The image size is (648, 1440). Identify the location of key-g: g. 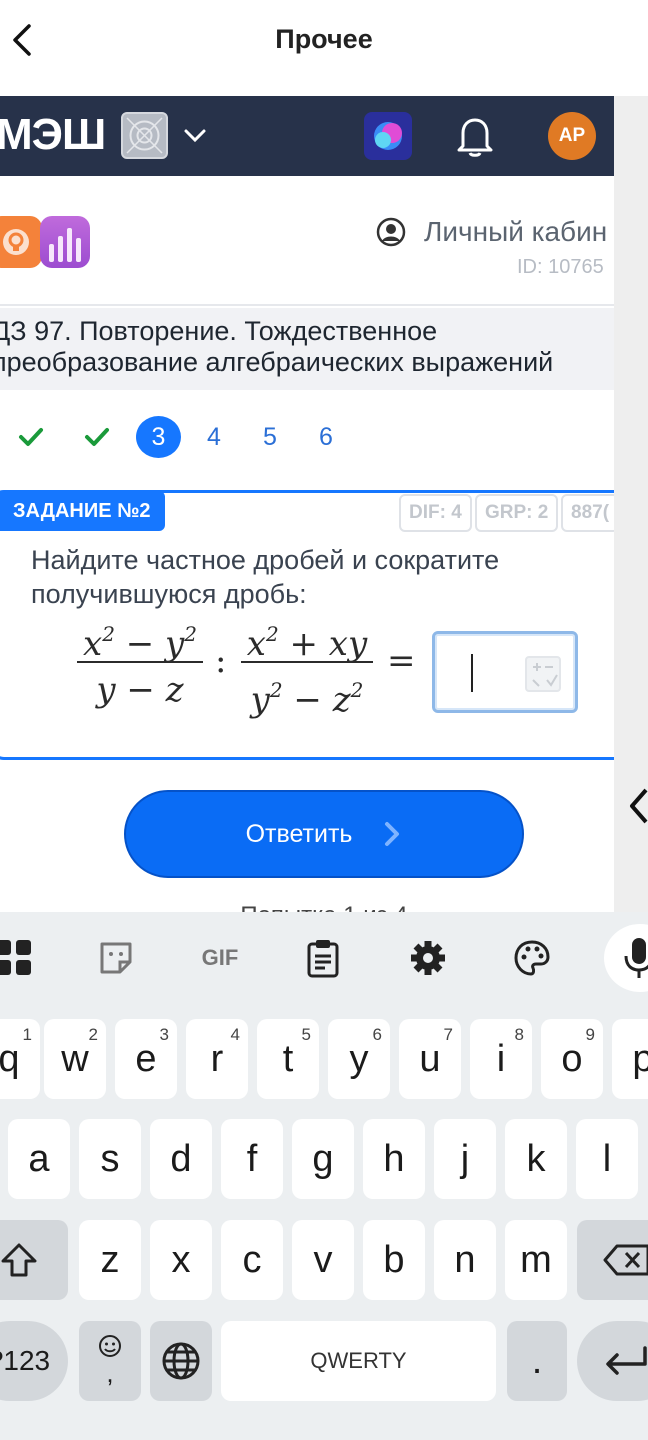
(323, 1159).